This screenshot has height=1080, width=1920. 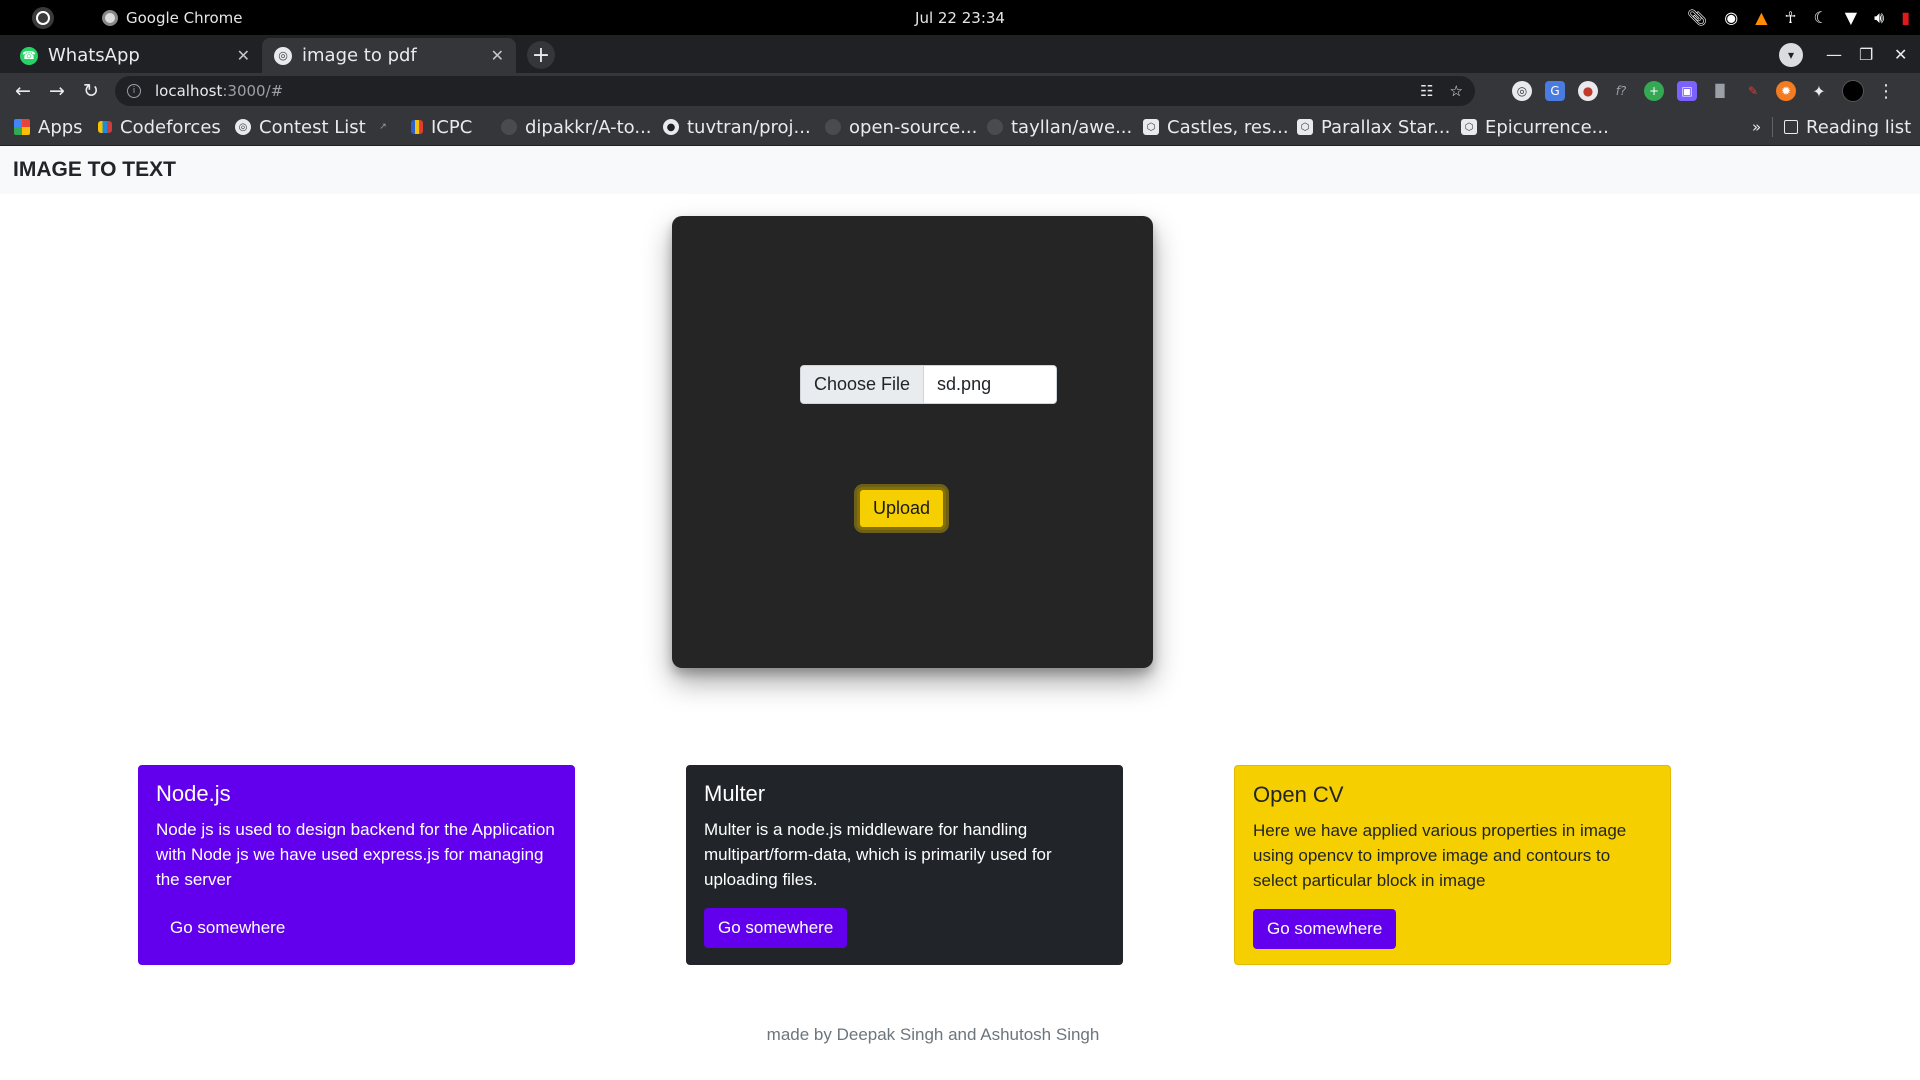 I want to click on bookmarks-separator, so click(x=1772, y=127).